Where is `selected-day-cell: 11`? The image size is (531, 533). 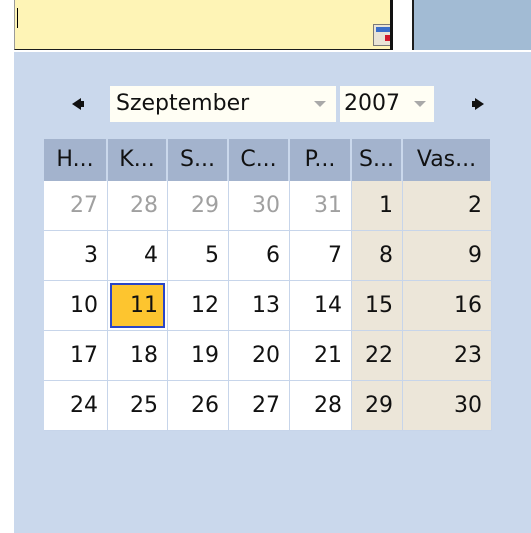
selected-day-cell: 11 is located at coordinates (138, 306).